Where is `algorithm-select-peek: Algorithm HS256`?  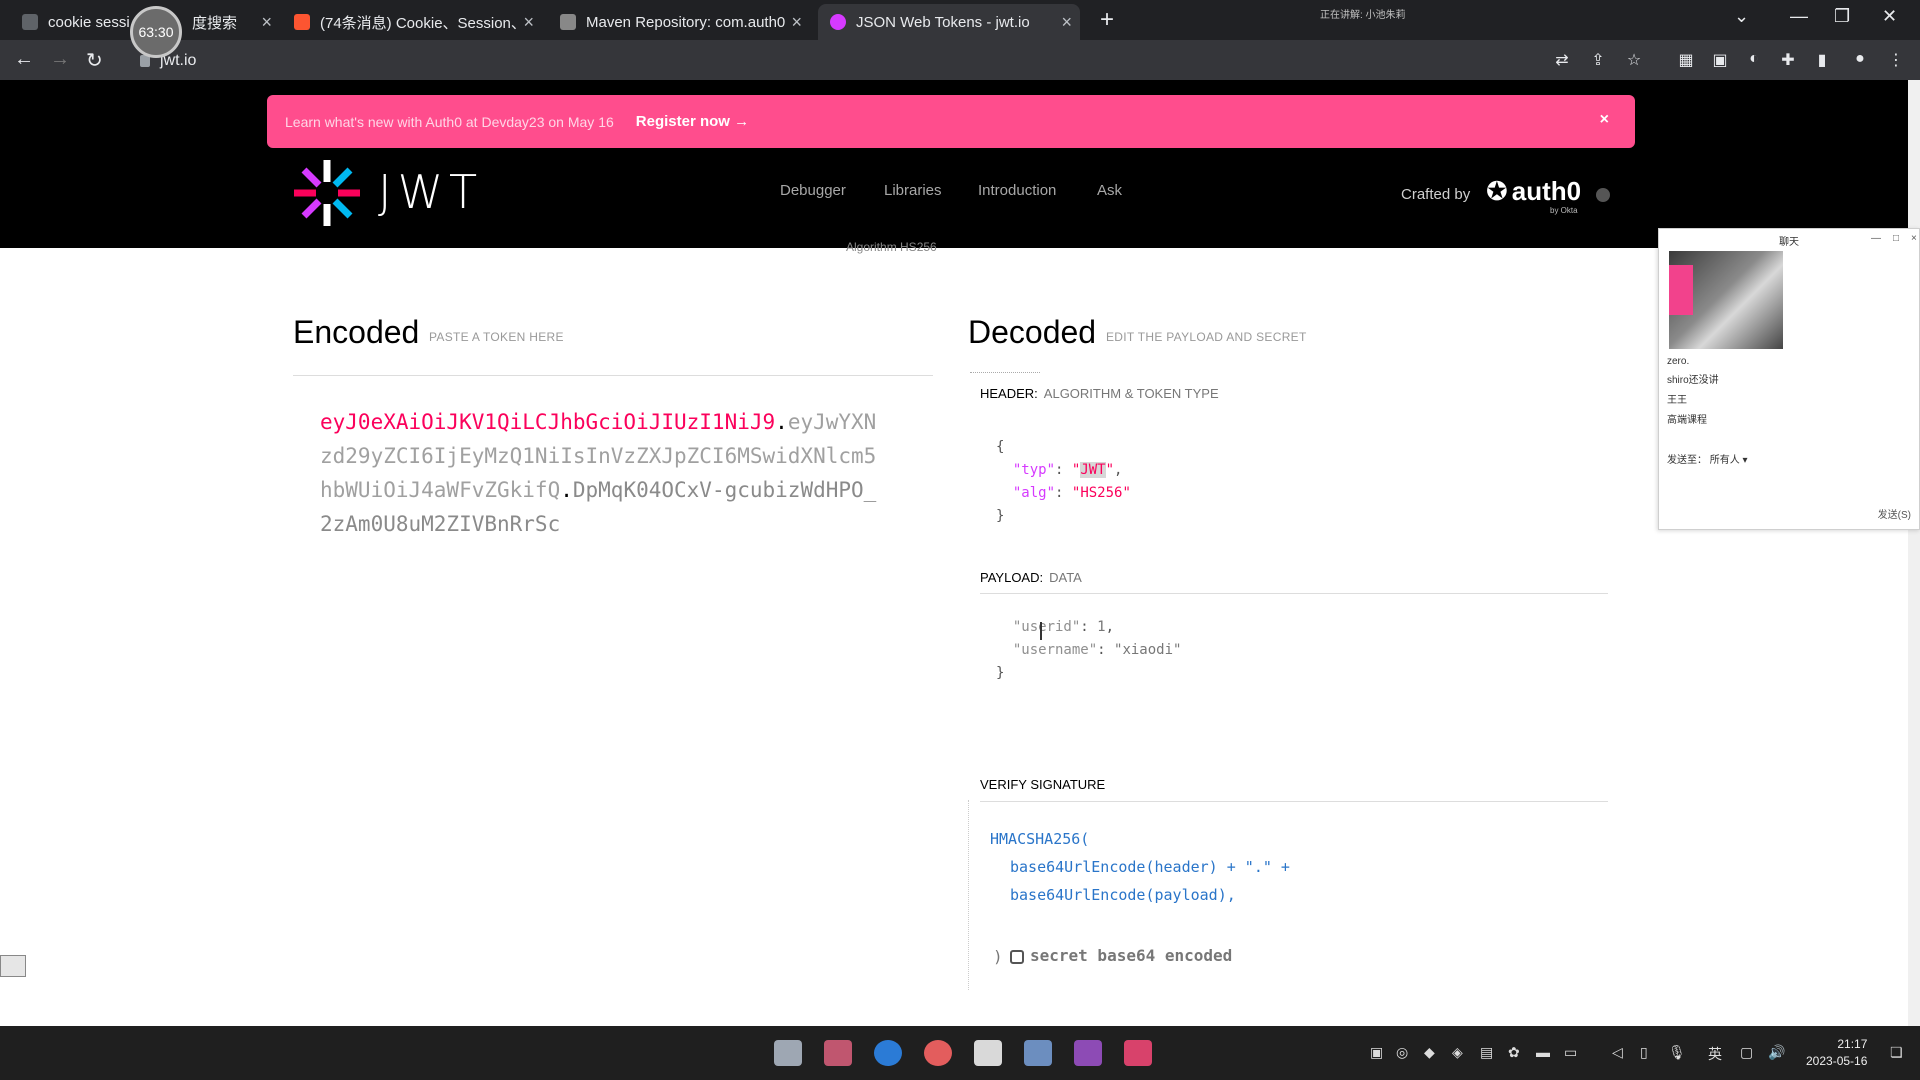
algorithm-select-peek: Algorithm HS256 is located at coordinates (891, 247).